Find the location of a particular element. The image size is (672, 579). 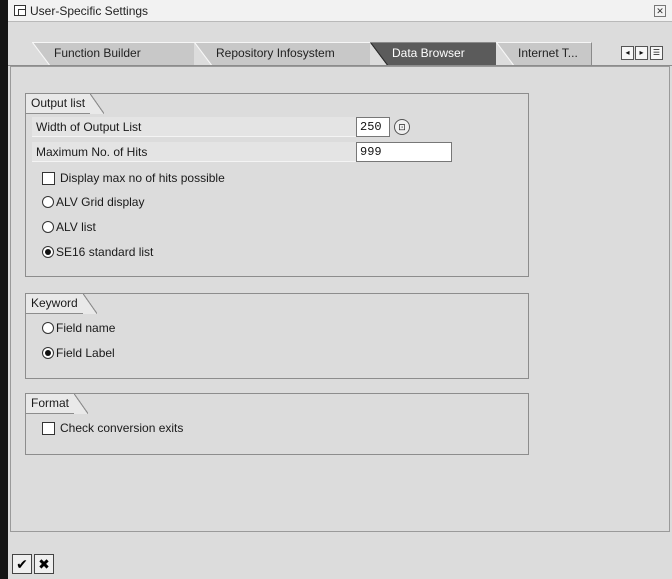

check-conversion-exits-row: Check conversion exits is located at coordinates (272, 428).